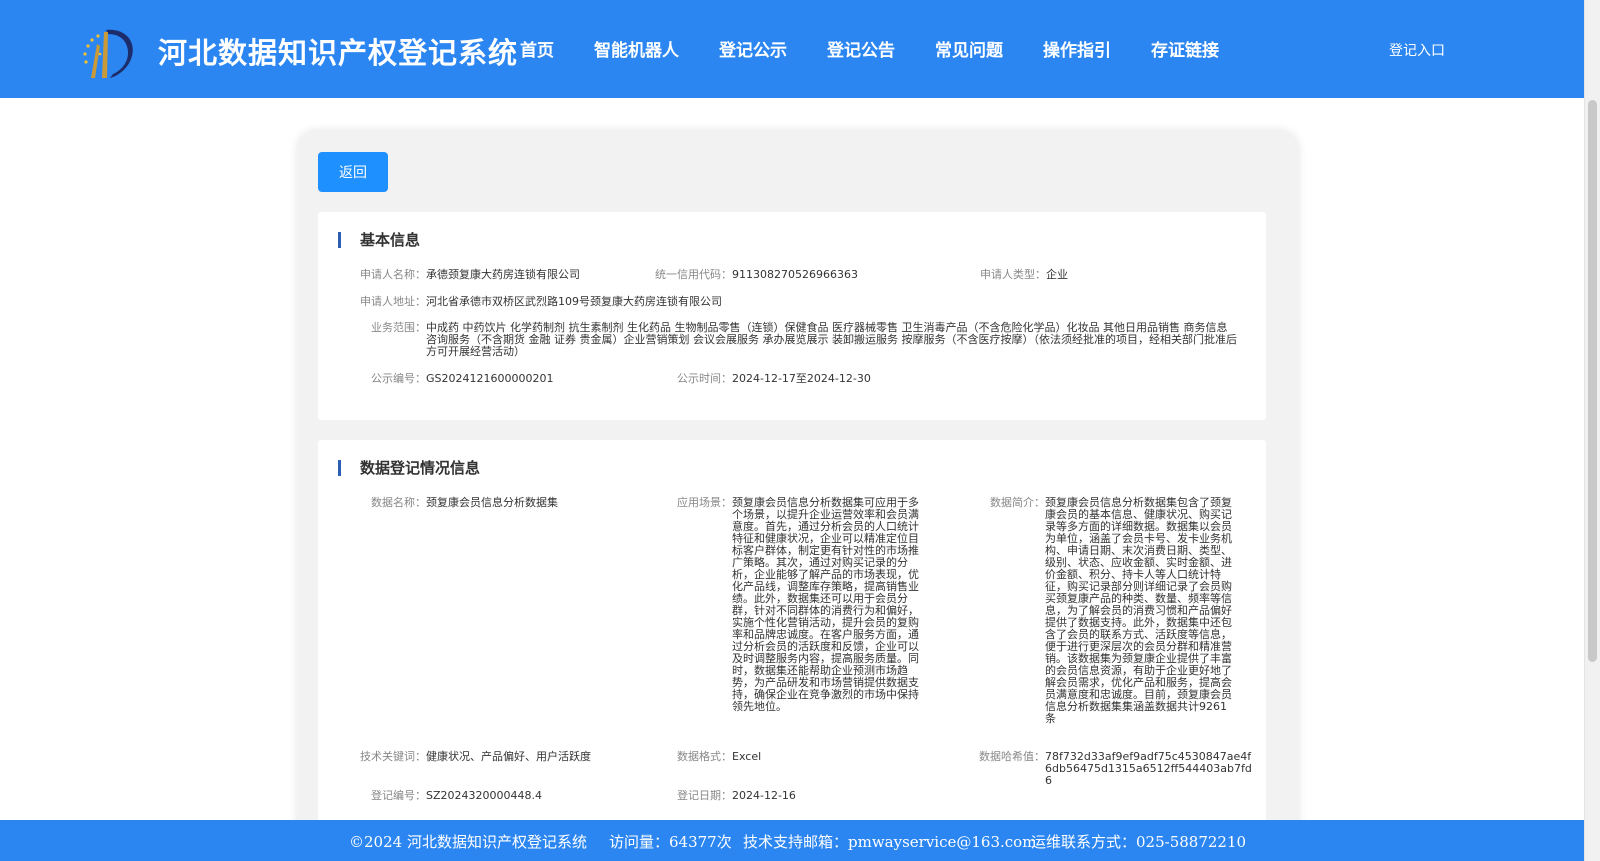 The image size is (1600, 861). I want to click on keywords-label: 技术关键词：, so click(393, 756).